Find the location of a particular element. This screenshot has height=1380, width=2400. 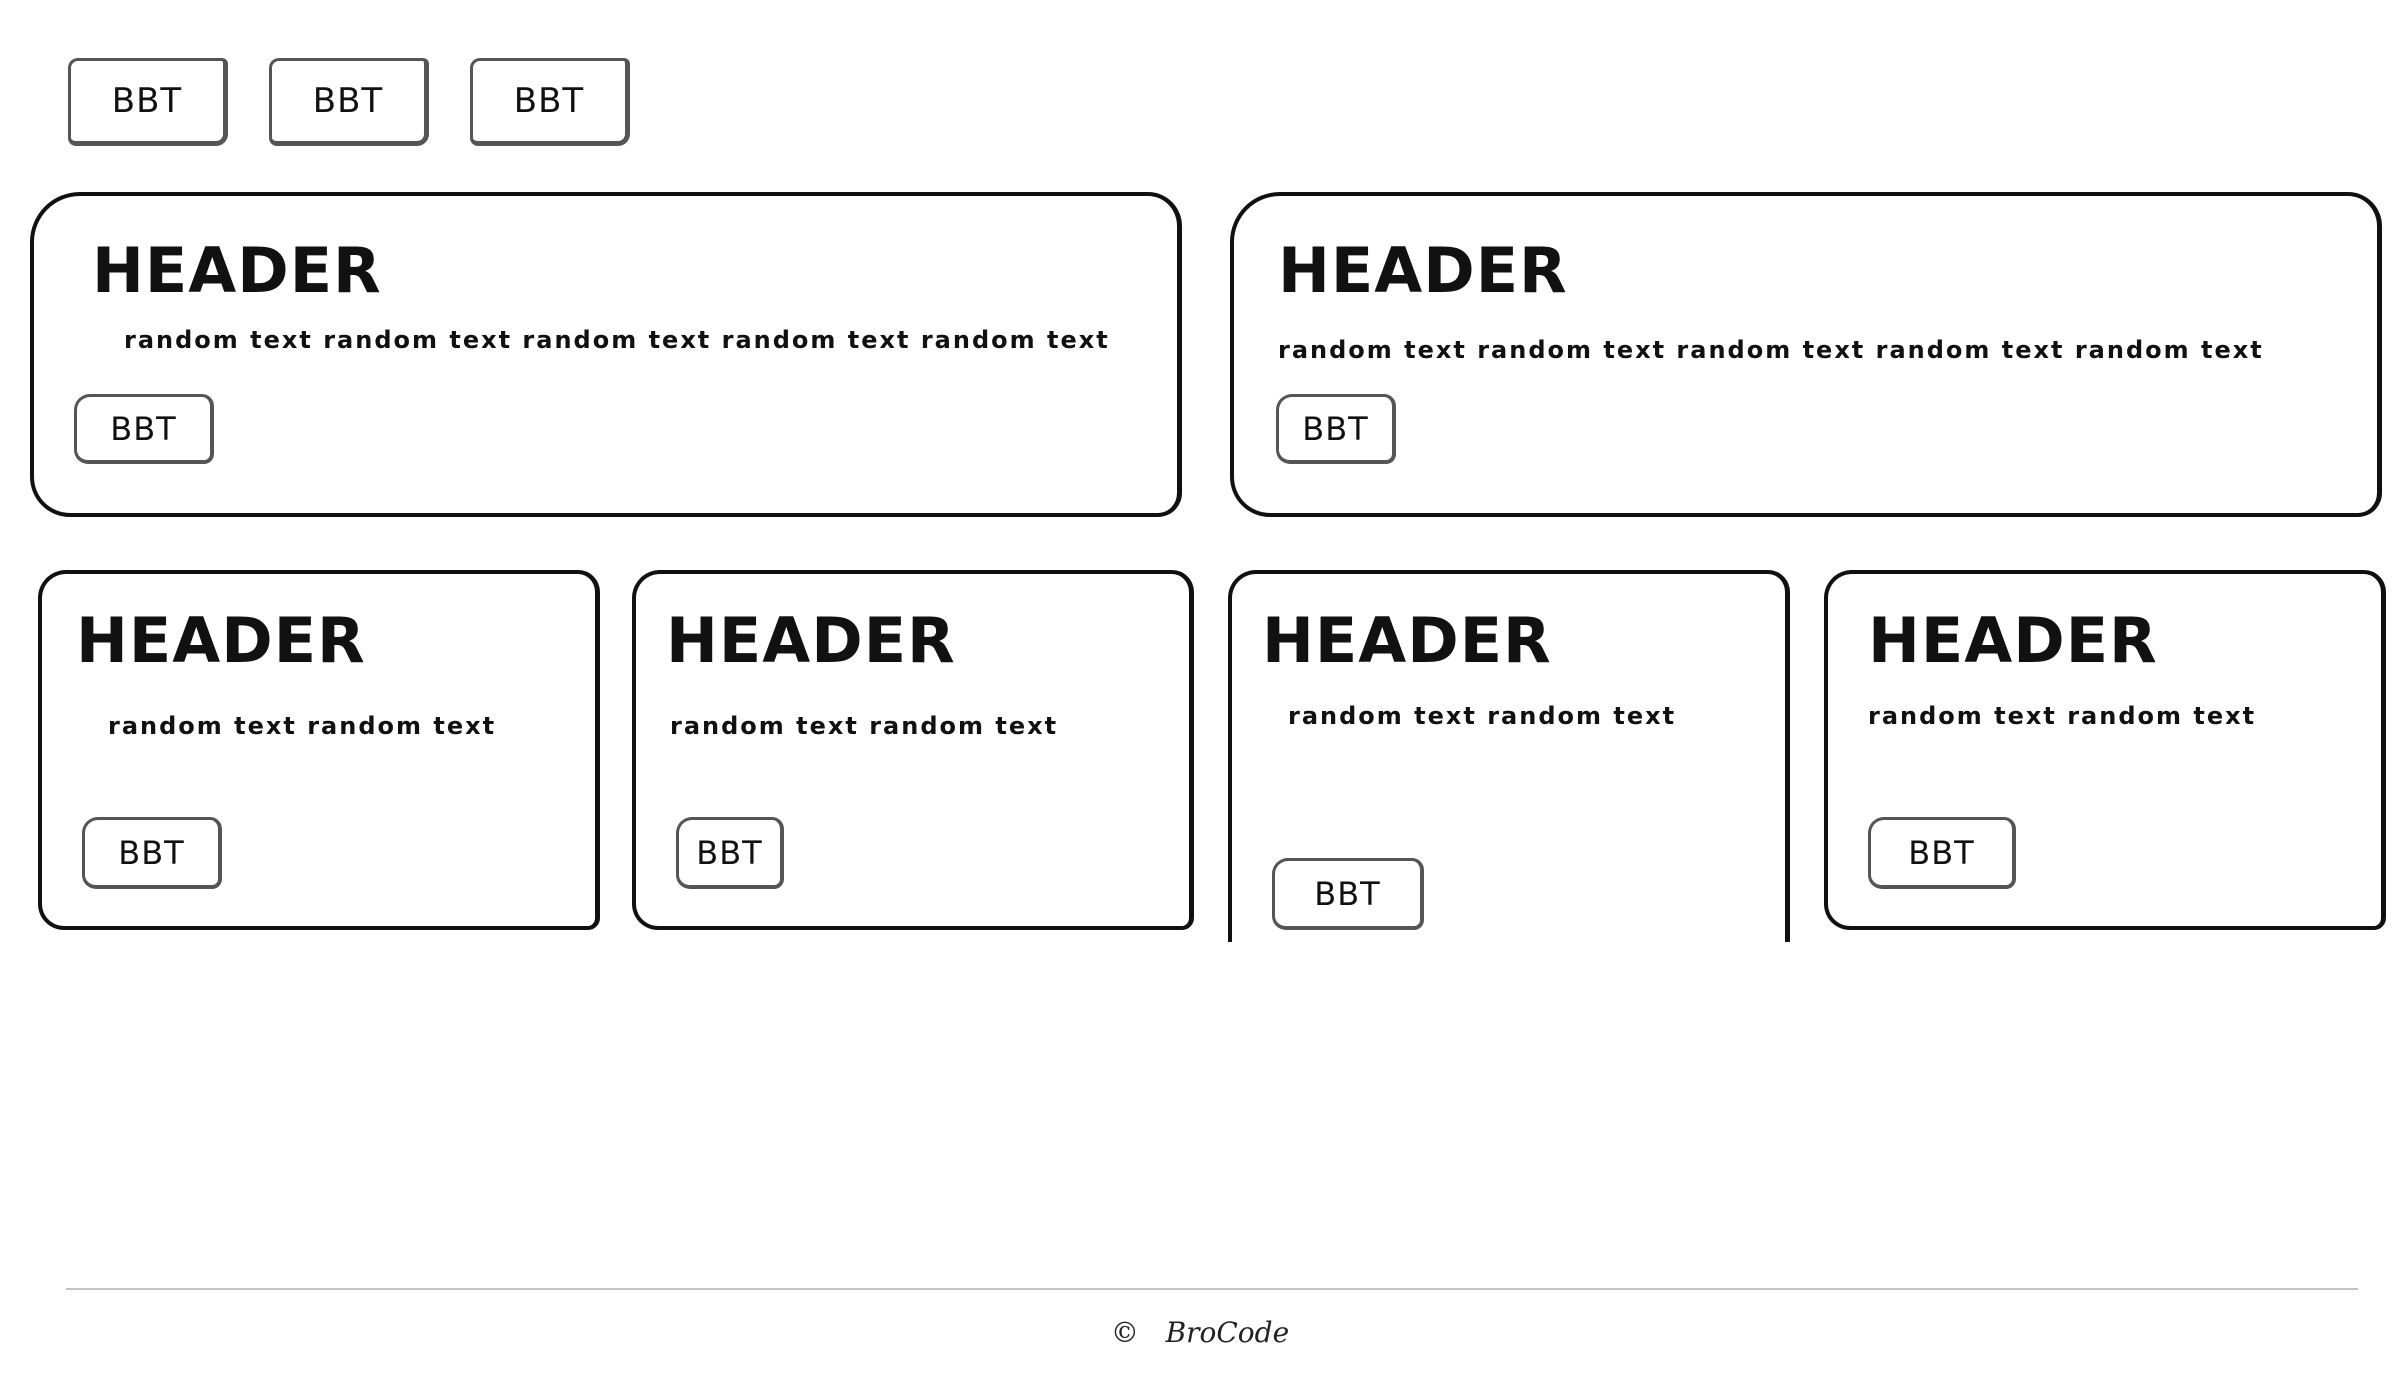

small-card-3: HEADER random text random text BBT is located at coordinates (1509, 756).